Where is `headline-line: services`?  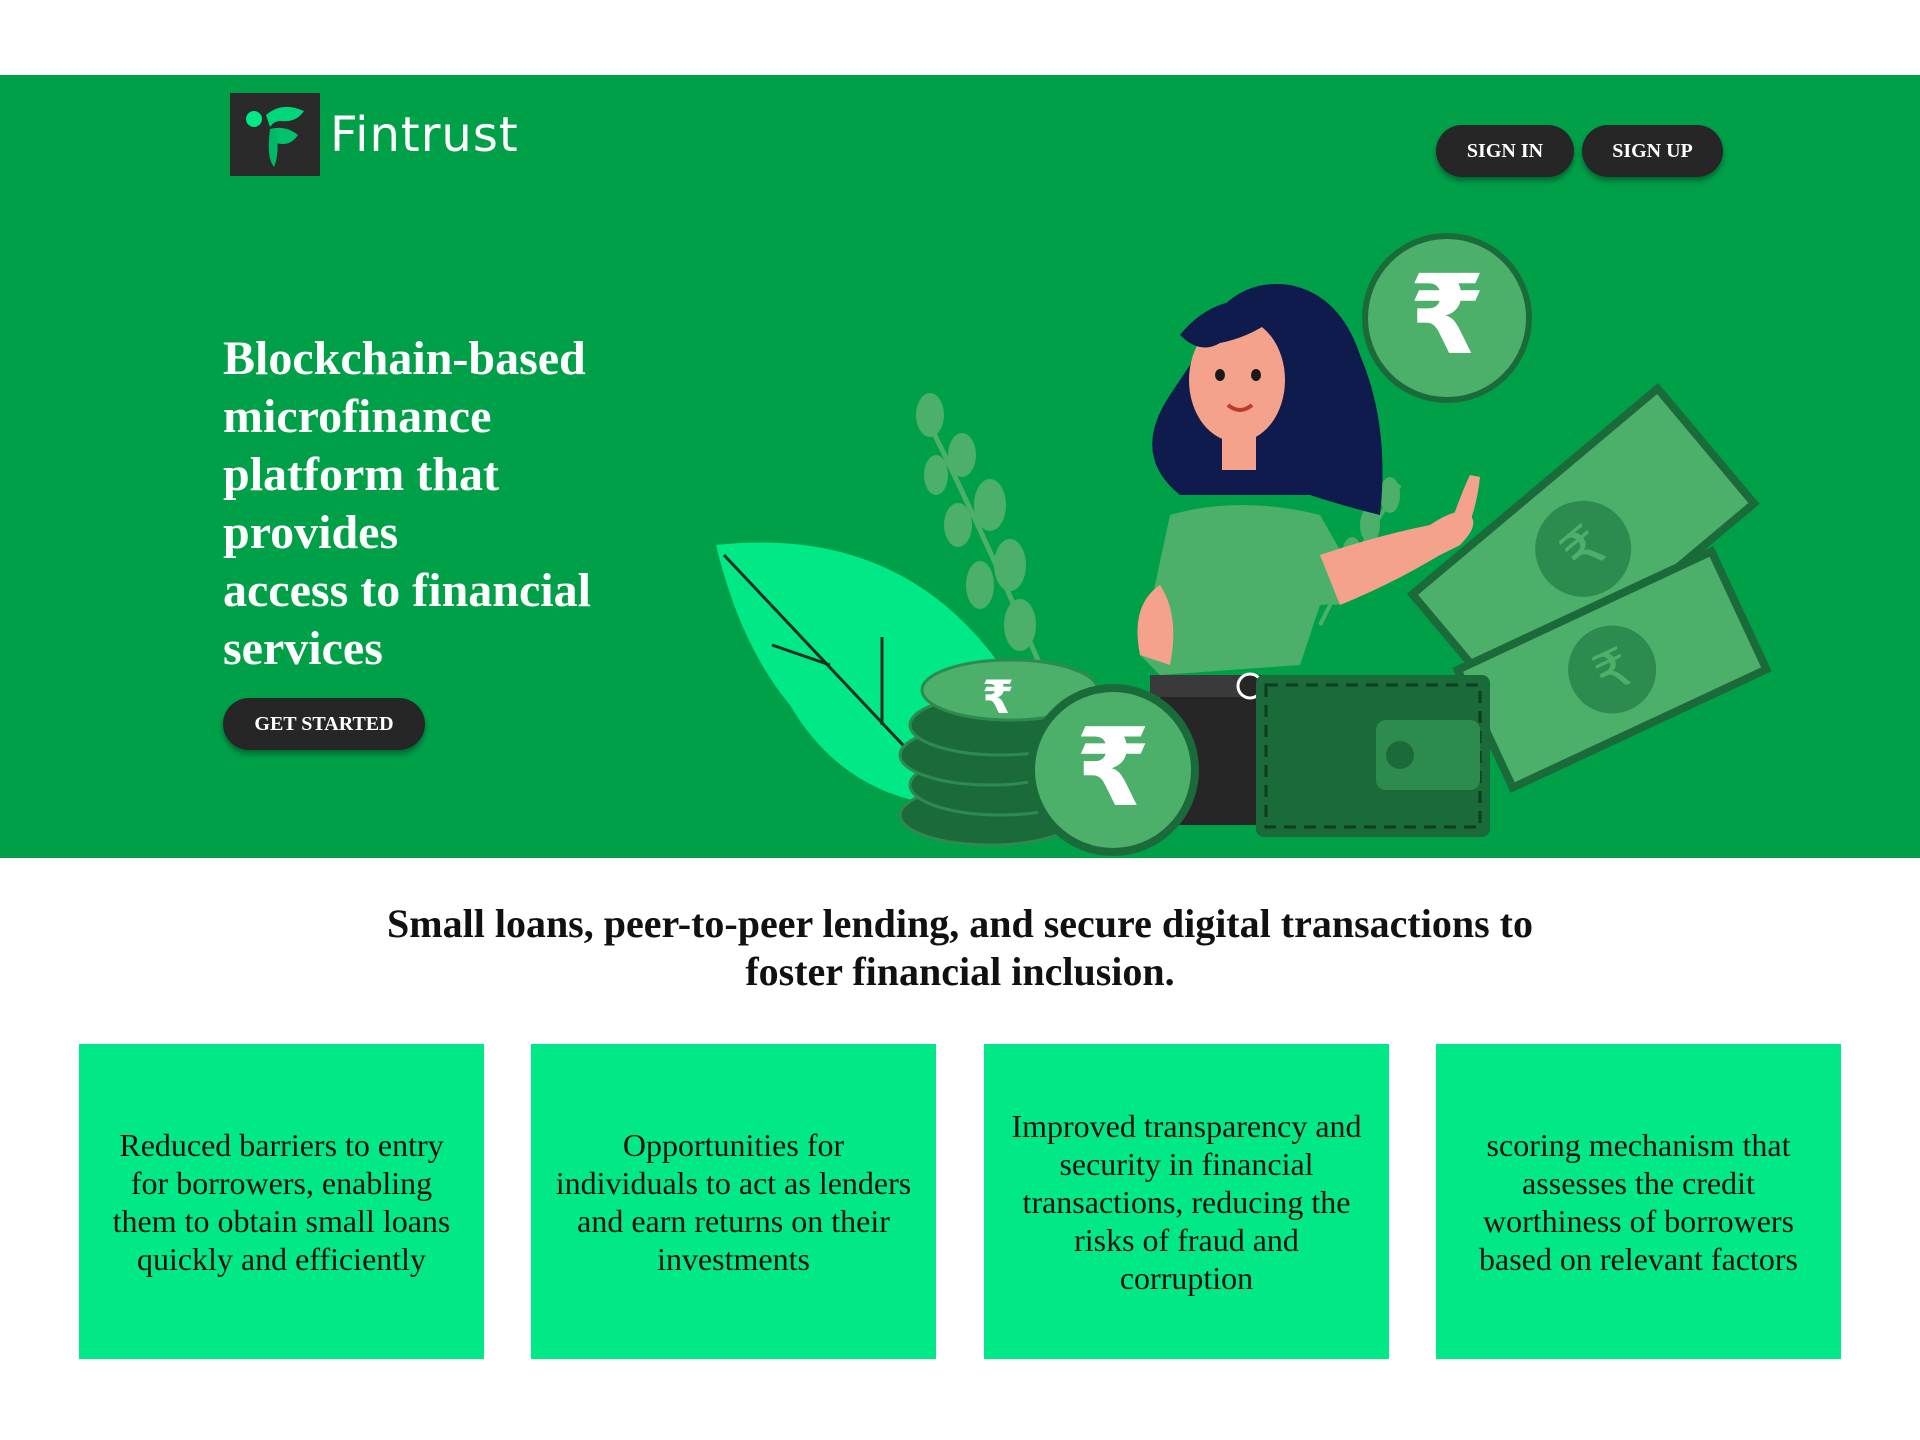
headline-line: services is located at coordinates (303, 648).